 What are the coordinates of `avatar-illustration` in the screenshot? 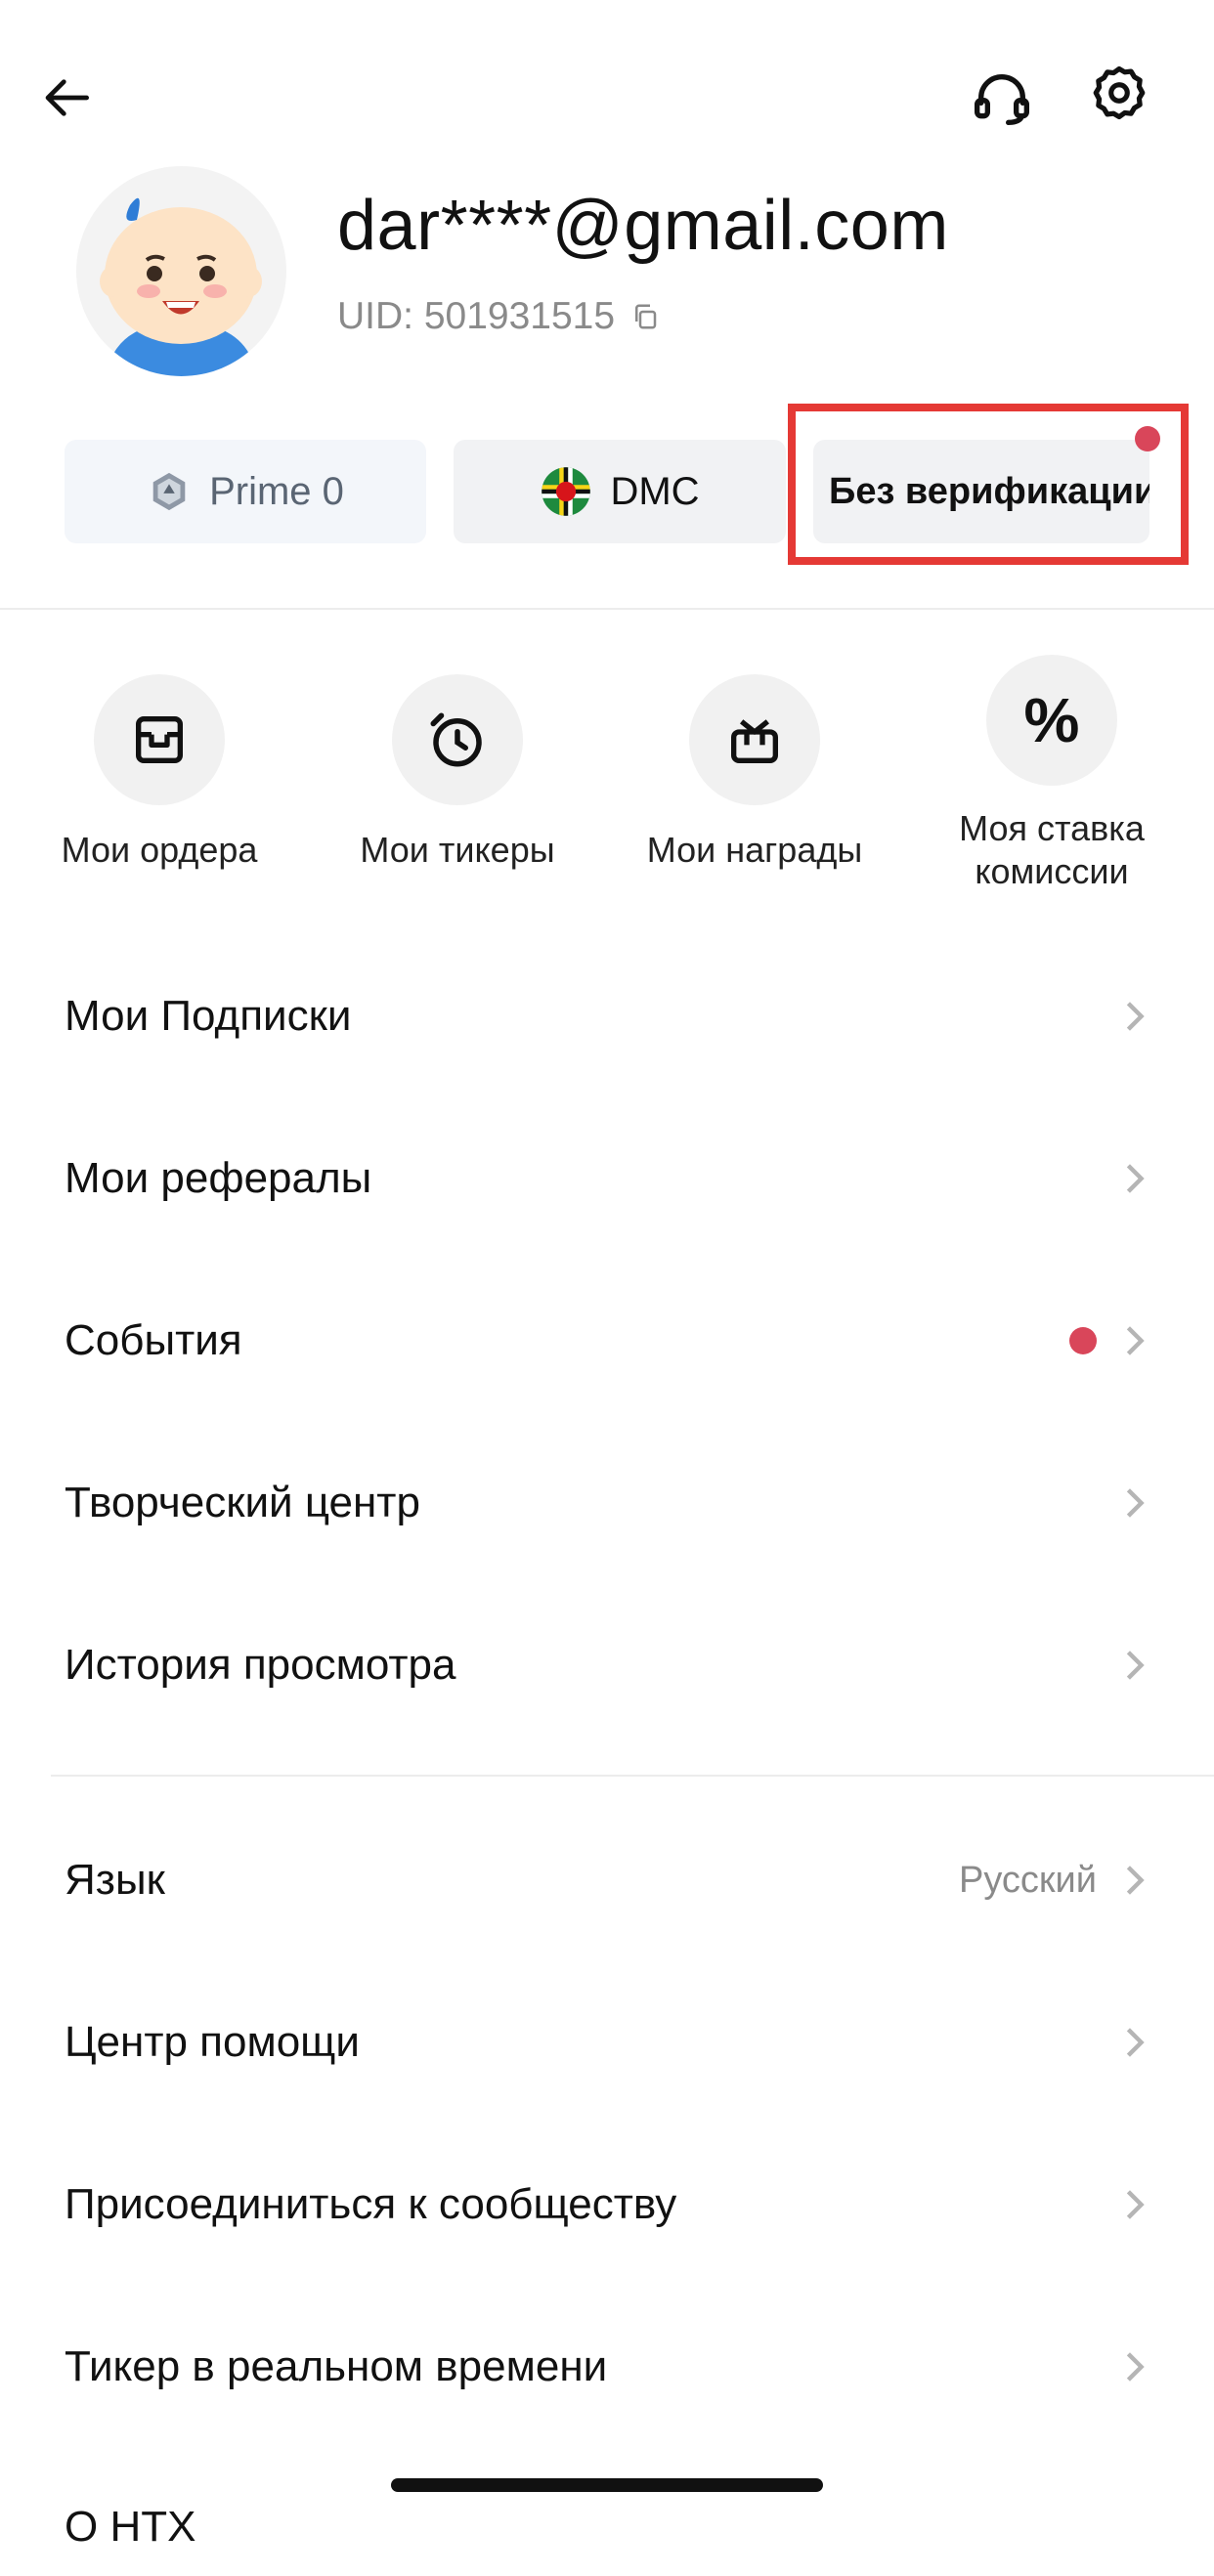 It's located at (181, 287).